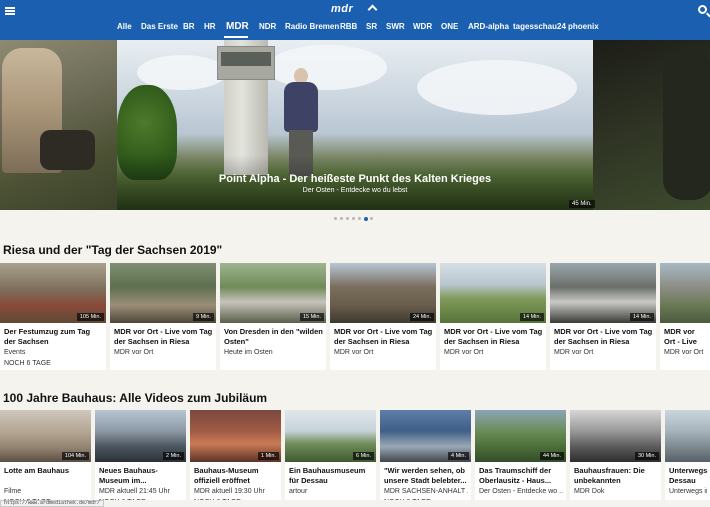 The height and width of the screenshot is (507, 710). What do you see at coordinates (189, 26) in the screenshot?
I see `nav-item-br: BR` at bounding box center [189, 26].